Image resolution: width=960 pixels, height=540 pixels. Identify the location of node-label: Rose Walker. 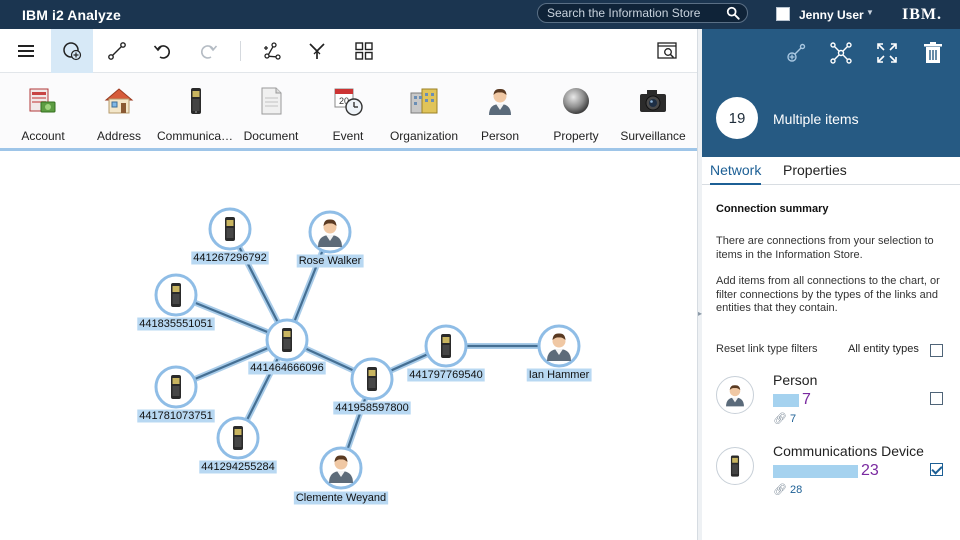
(330, 261).